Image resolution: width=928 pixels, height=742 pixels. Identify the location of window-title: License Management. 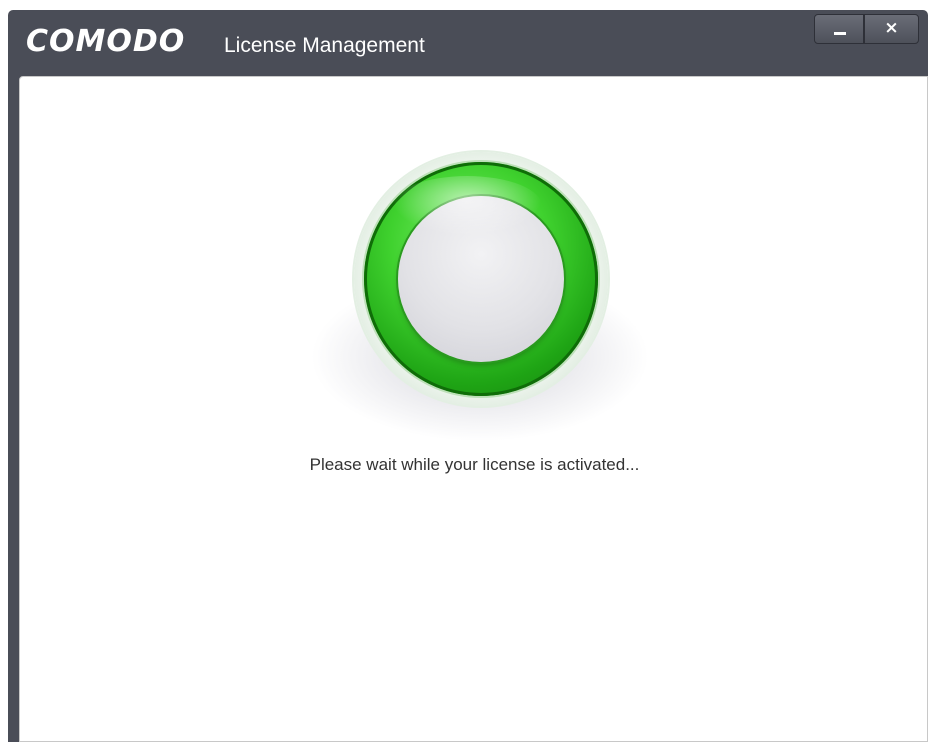
(324, 45).